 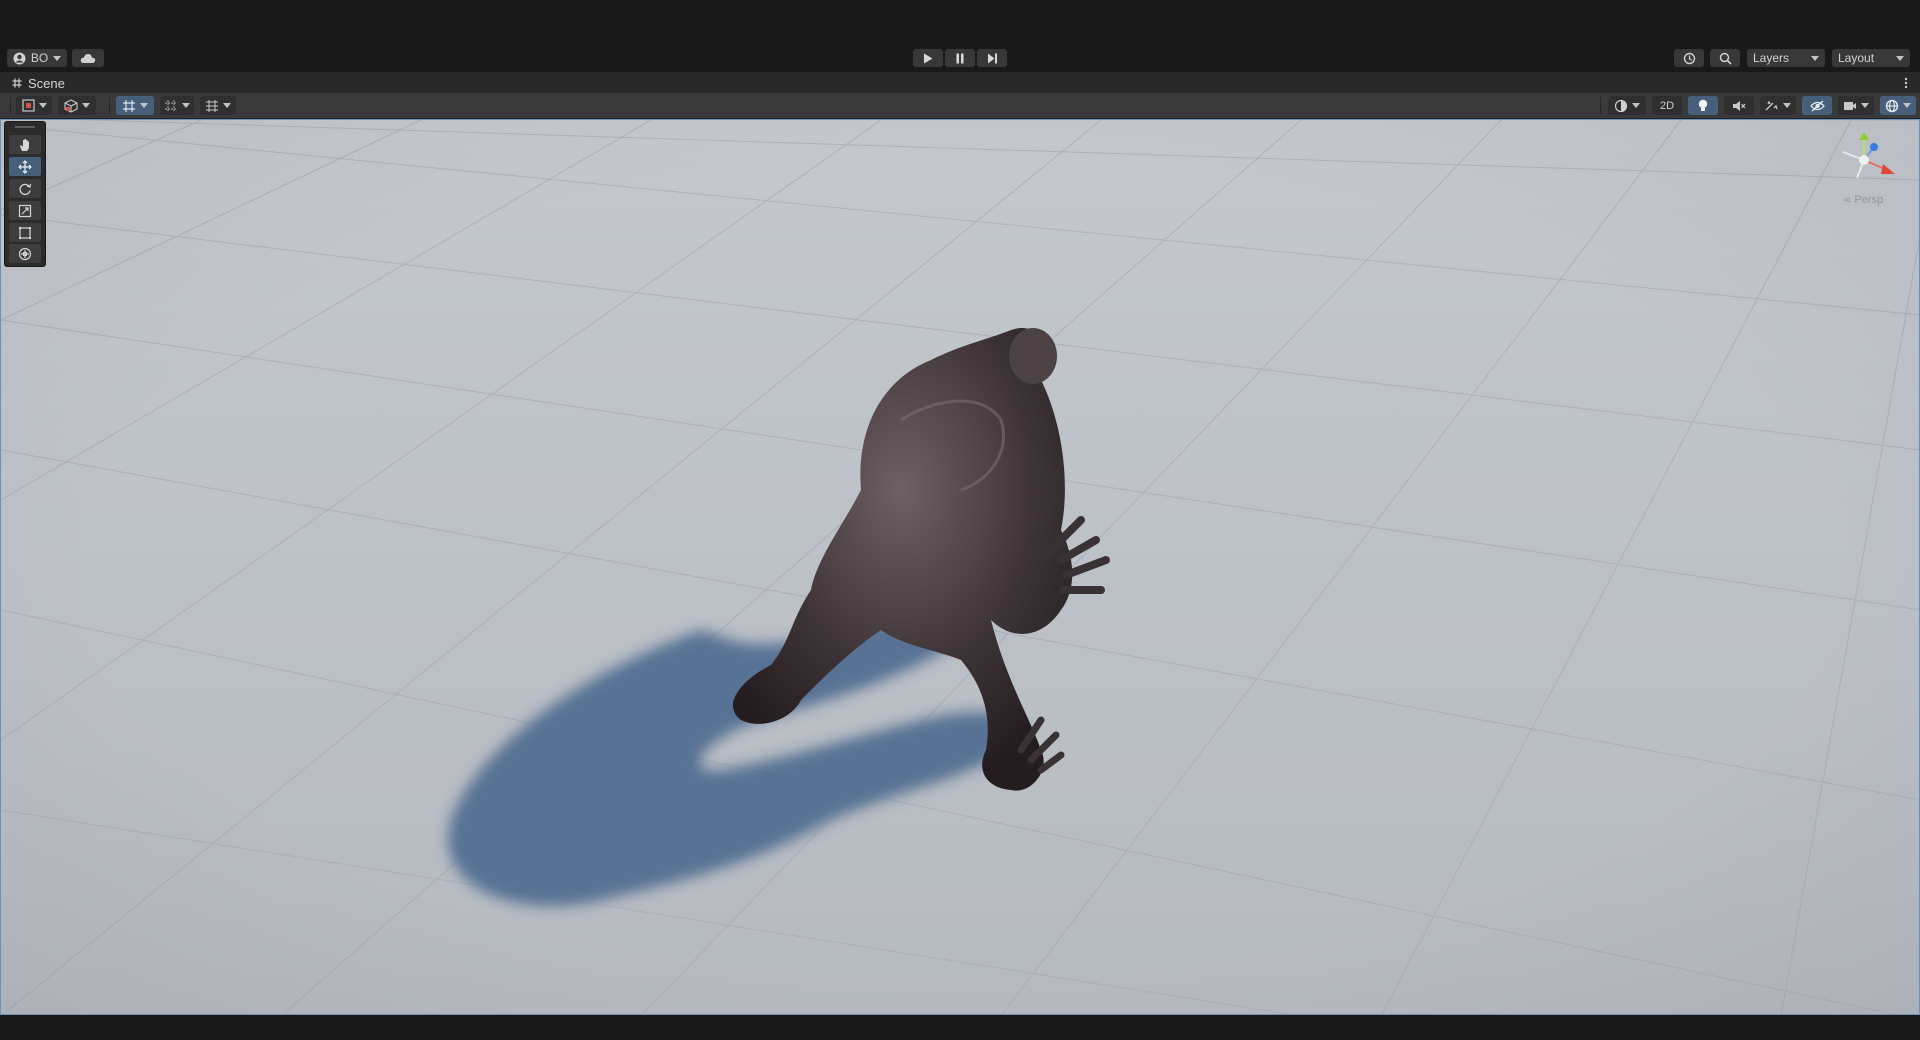 I want to click on grid-visibility-icon, so click(x=212, y=105).